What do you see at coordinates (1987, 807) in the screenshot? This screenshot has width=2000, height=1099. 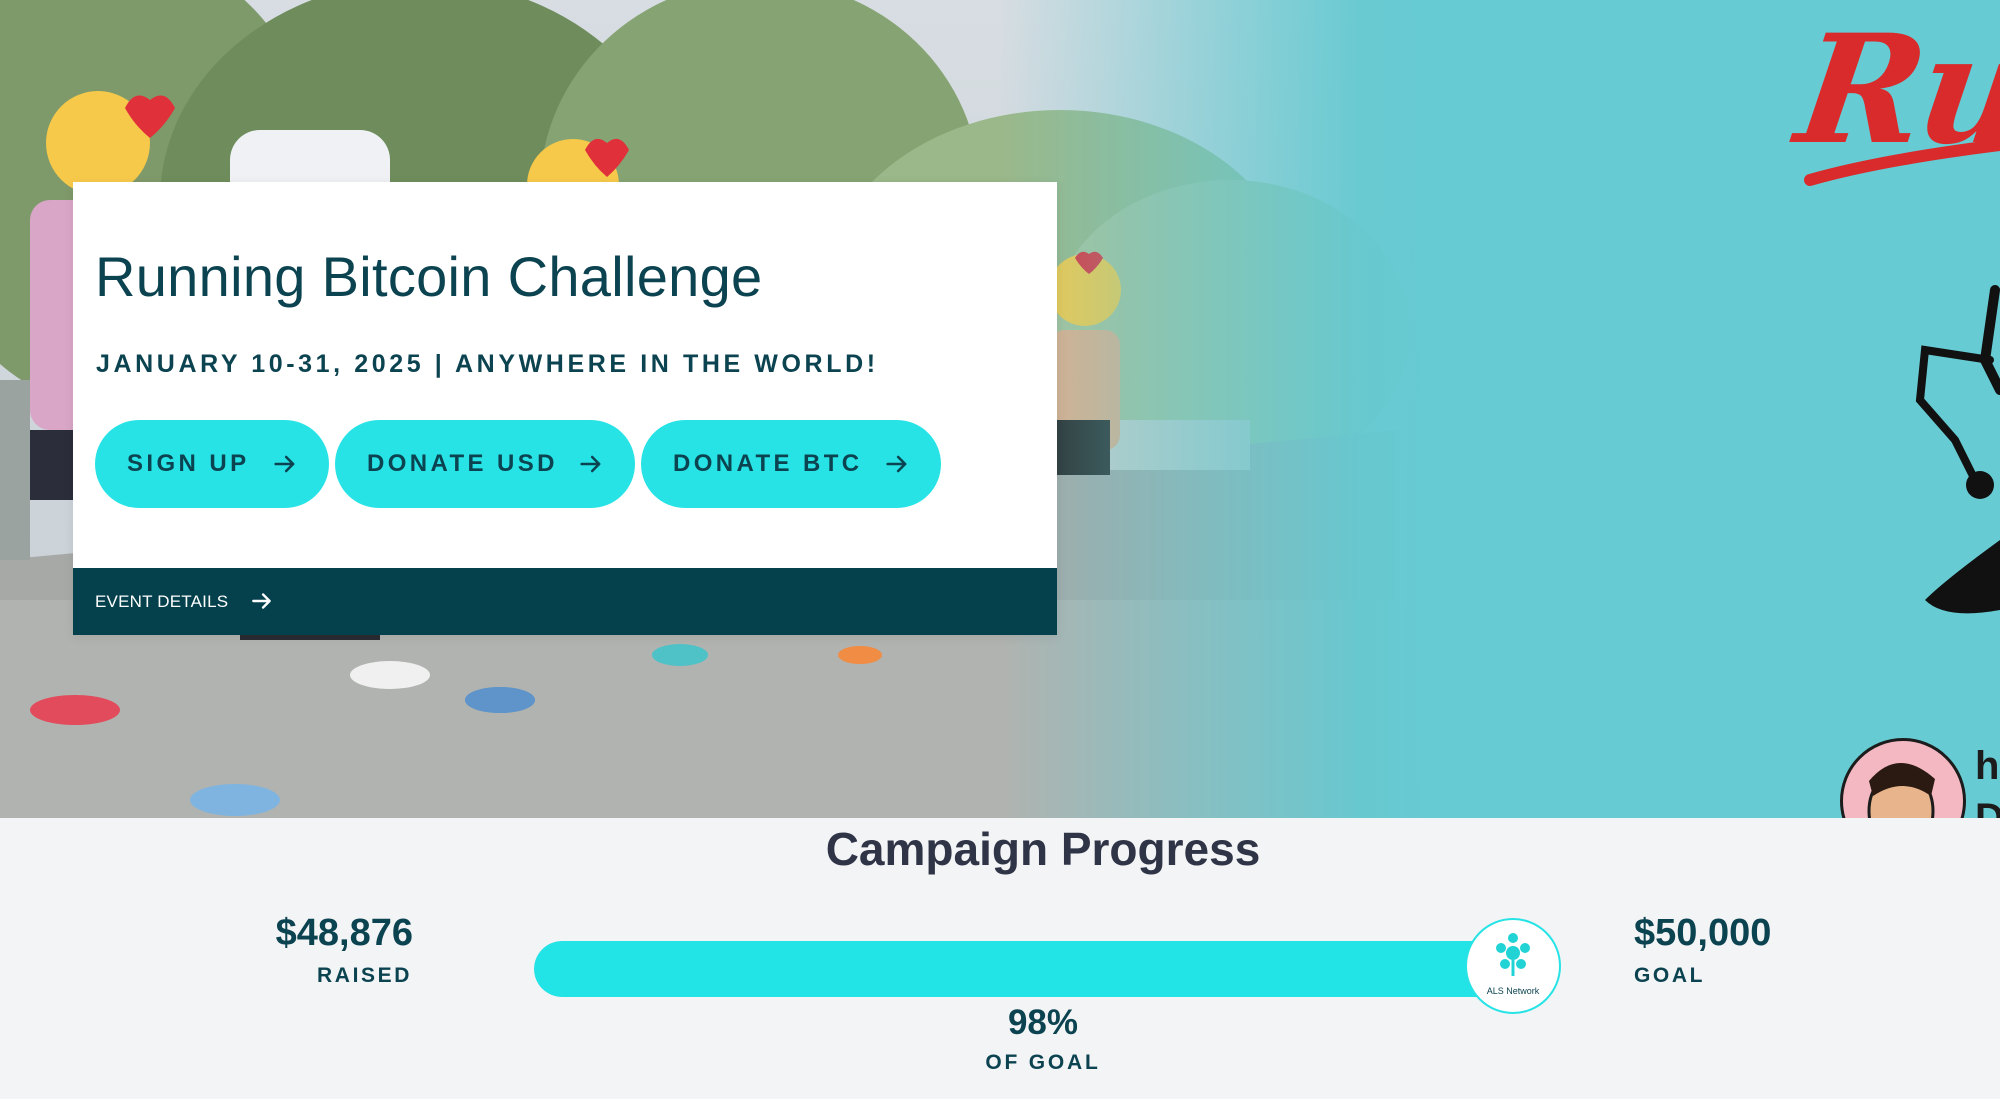 I see `poster-caption-line-2: D` at bounding box center [1987, 807].